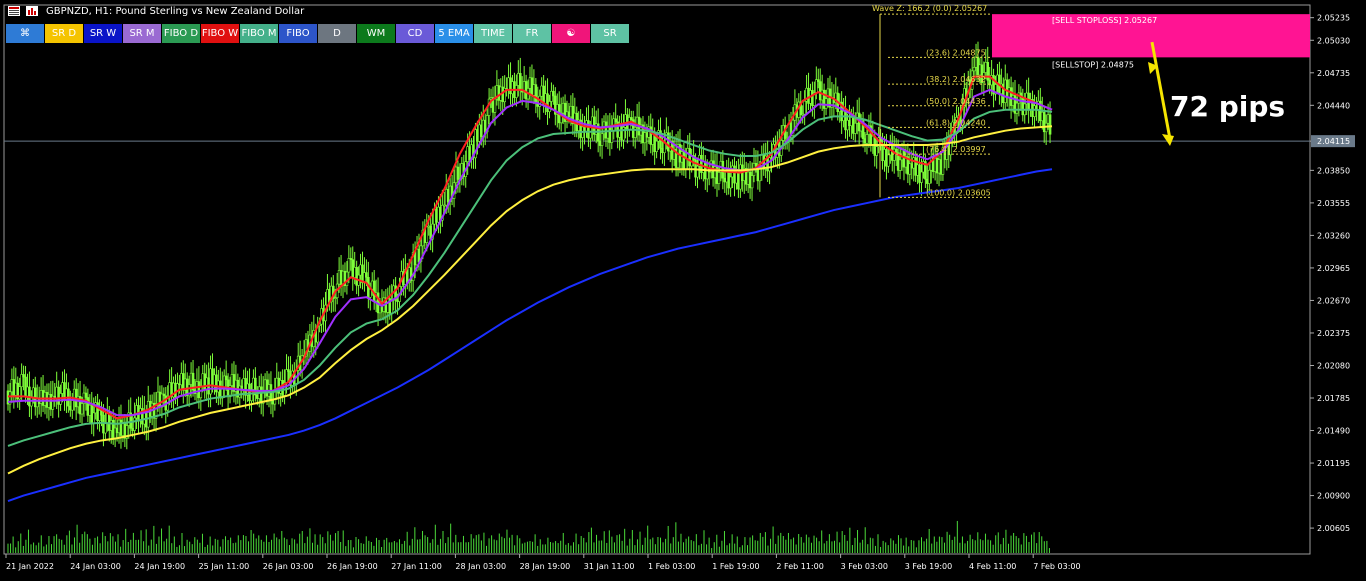 Image resolution: width=1366 pixels, height=581 pixels. I want to click on price-tick-label: 2.03850, so click(1333, 170).